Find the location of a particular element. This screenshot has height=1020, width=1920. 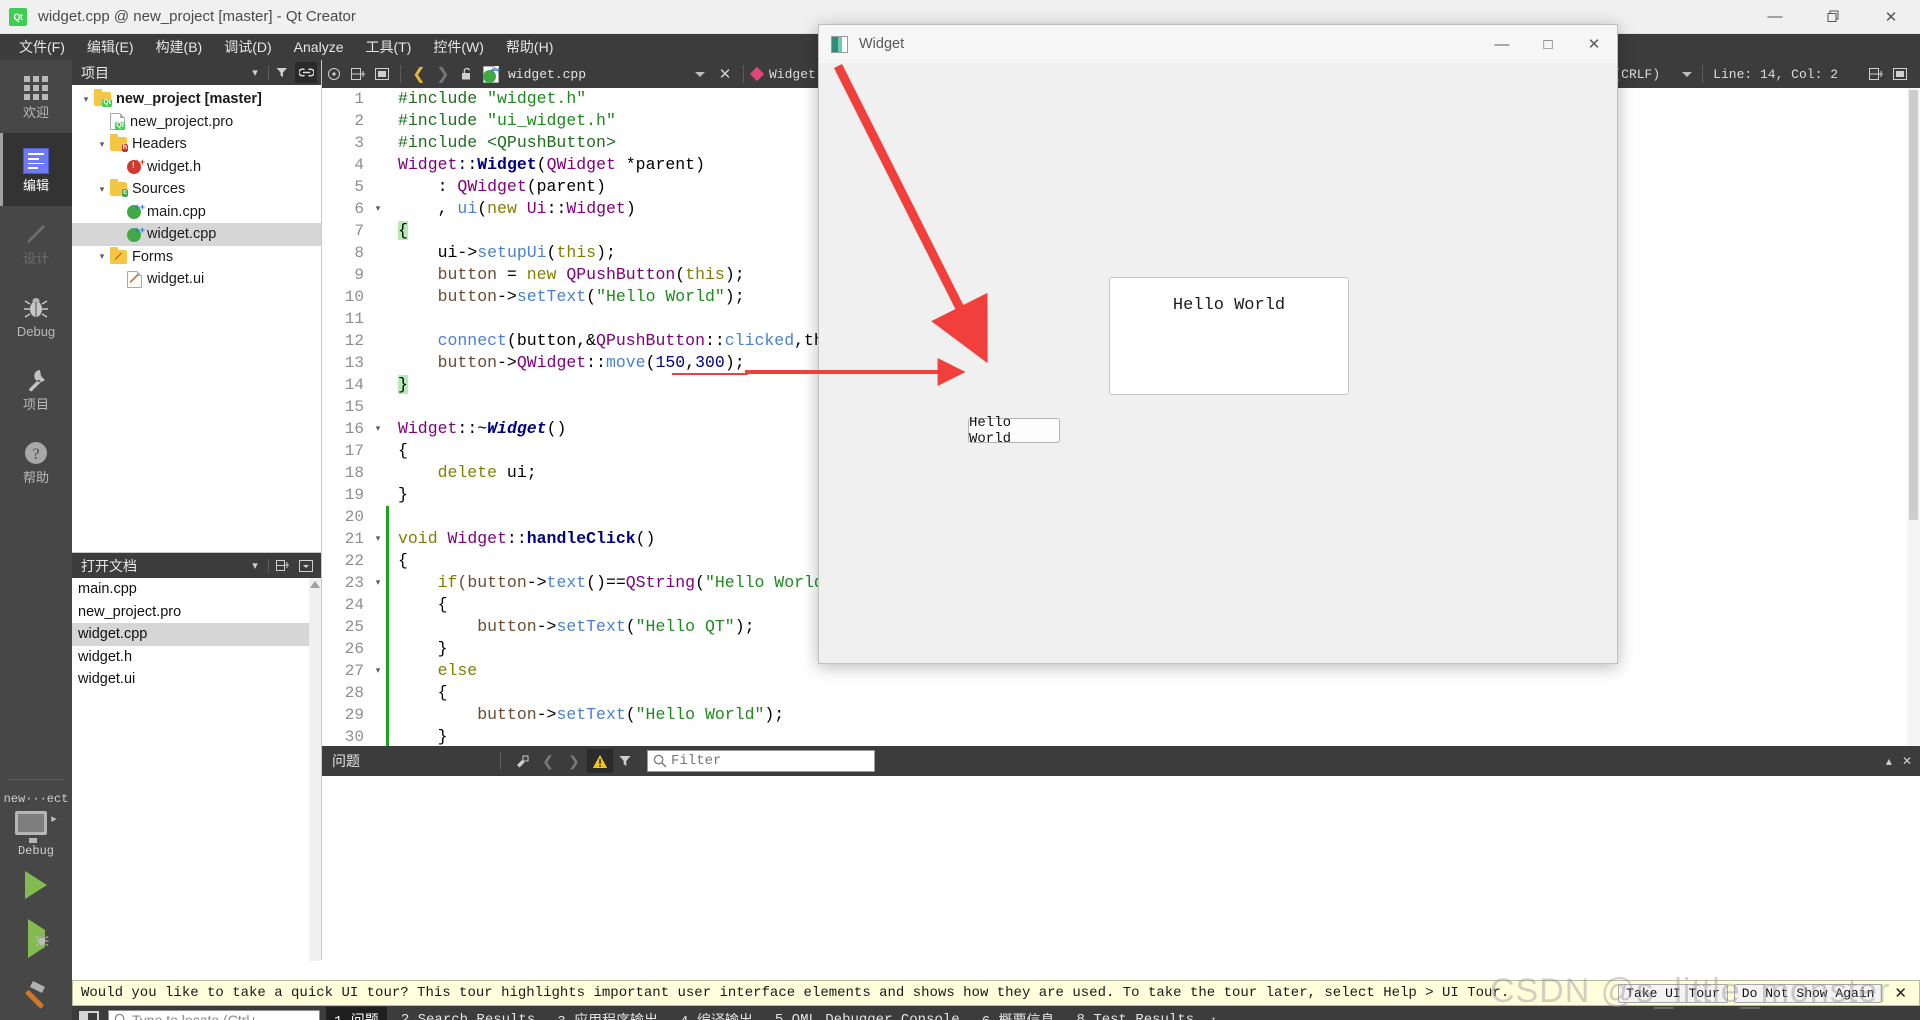

close-pane-button: ✕ is located at coordinates (1907, 761).